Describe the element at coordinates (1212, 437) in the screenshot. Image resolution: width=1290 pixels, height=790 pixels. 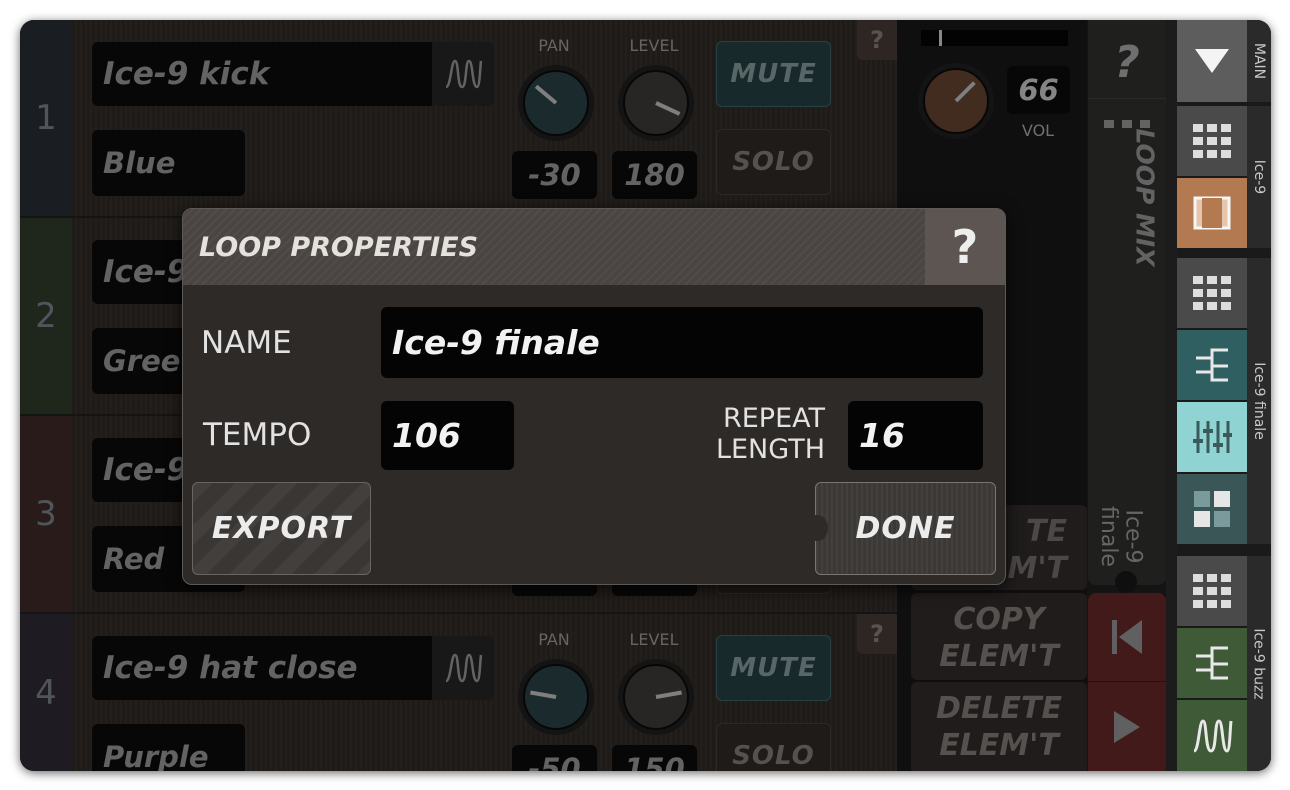
I see `sidebar-item-mixer` at that location.